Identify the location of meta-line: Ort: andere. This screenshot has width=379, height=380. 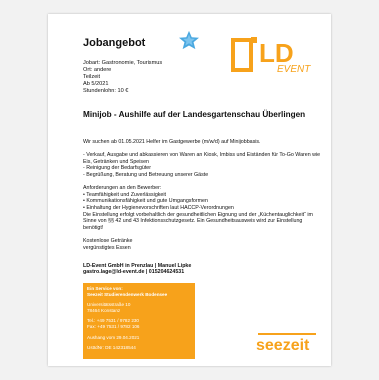
(97, 70).